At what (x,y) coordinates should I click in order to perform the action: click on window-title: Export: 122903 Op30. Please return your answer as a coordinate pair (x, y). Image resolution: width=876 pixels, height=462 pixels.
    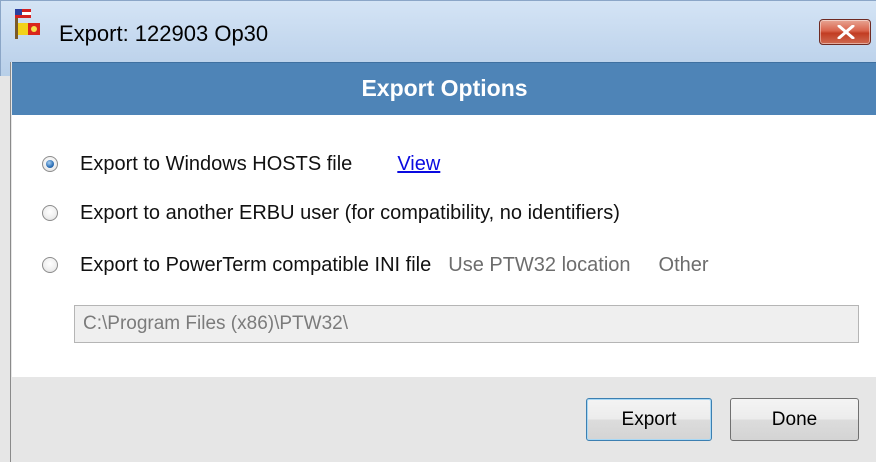
    Looking at the image, I should click on (164, 33).